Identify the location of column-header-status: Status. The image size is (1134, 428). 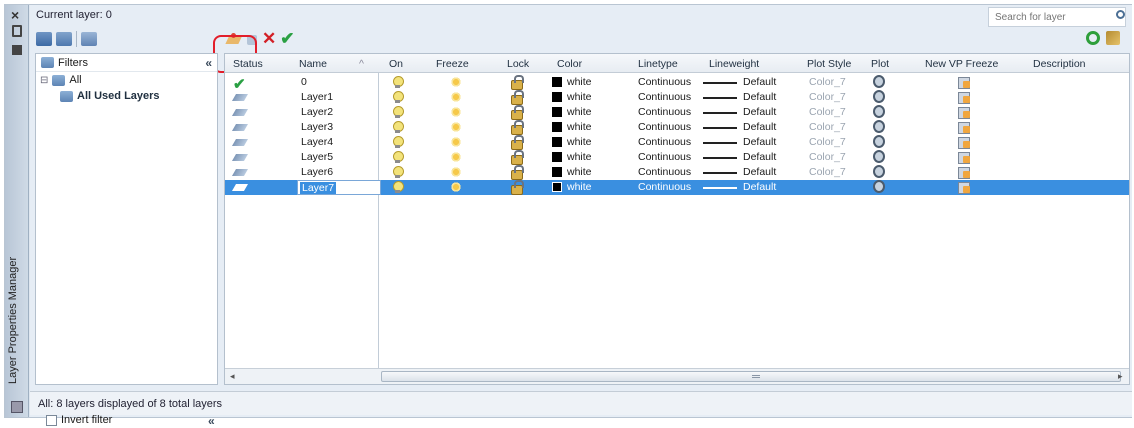
(248, 64).